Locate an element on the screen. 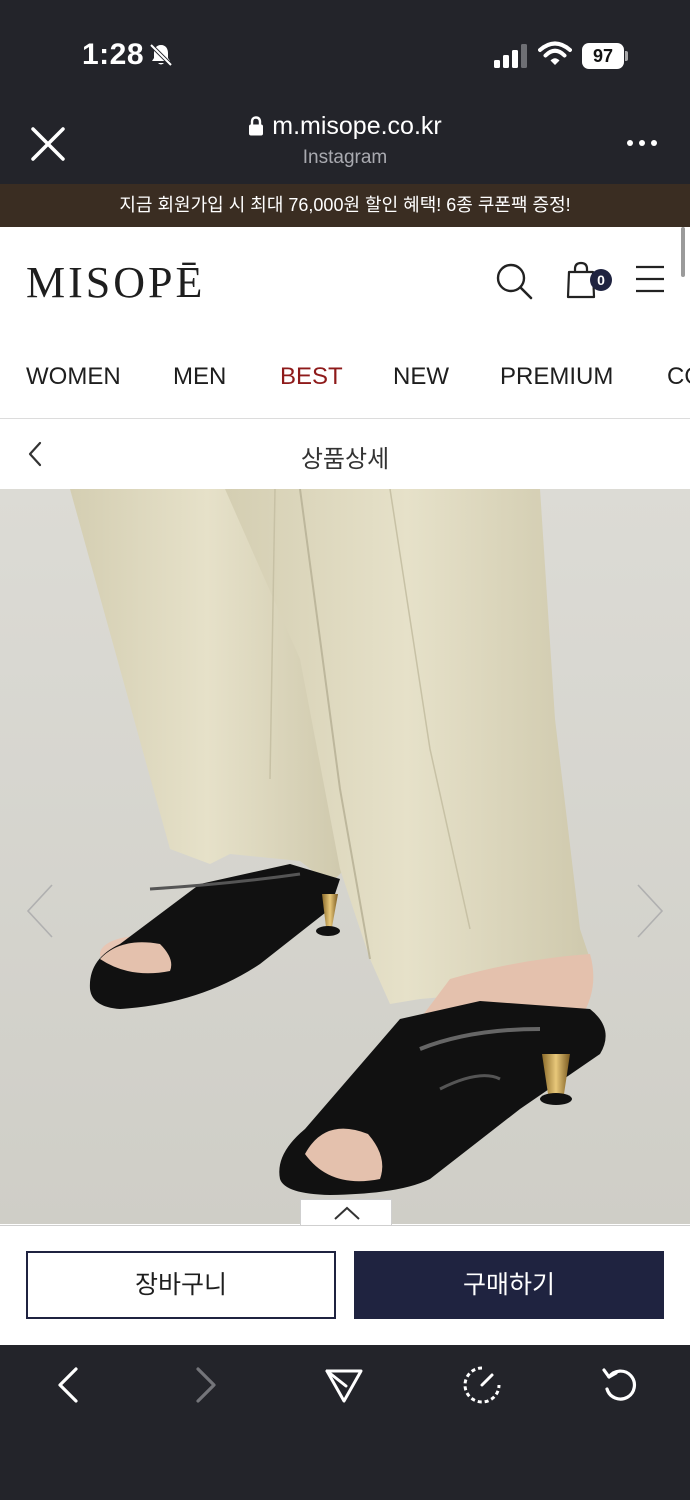 The image size is (690, 1500). brand-logo: MISOPĒ is located at coordinates (115, 282).